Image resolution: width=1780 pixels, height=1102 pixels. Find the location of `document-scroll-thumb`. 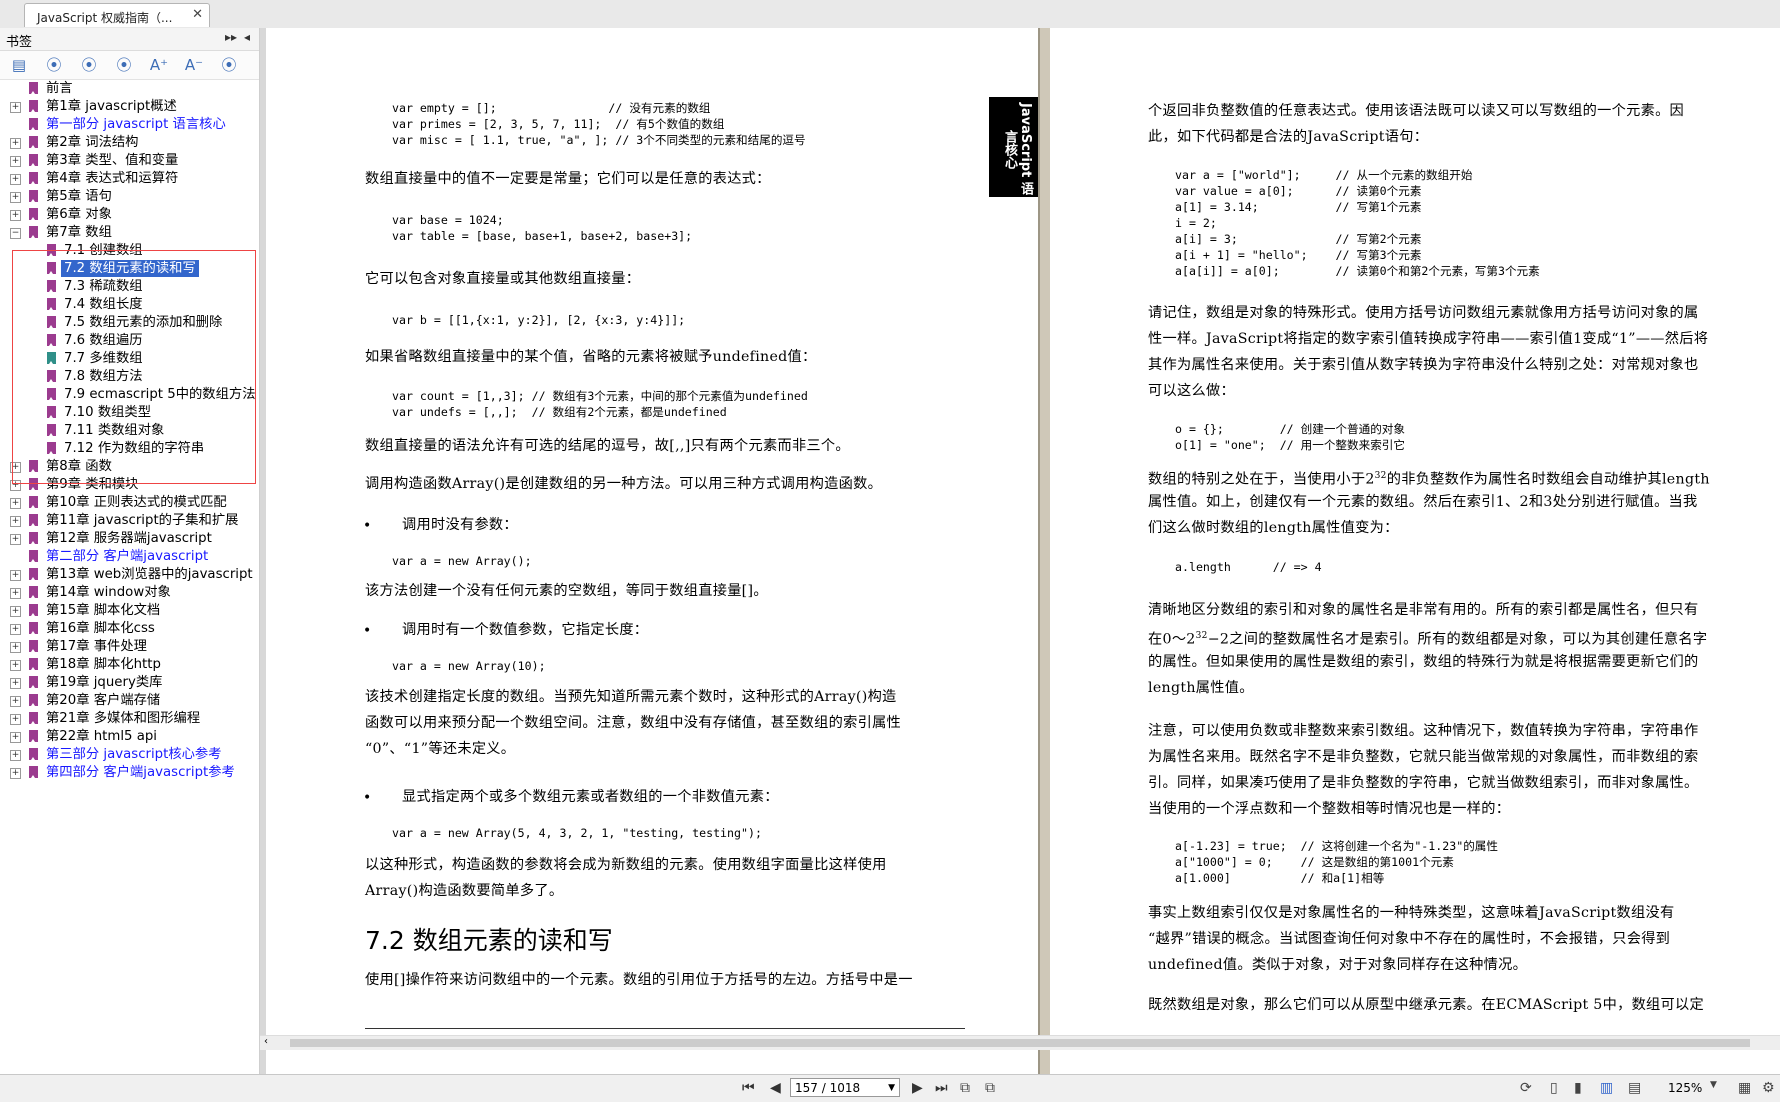

document-scroll-thumb is located at coordinates (1020, 1043).